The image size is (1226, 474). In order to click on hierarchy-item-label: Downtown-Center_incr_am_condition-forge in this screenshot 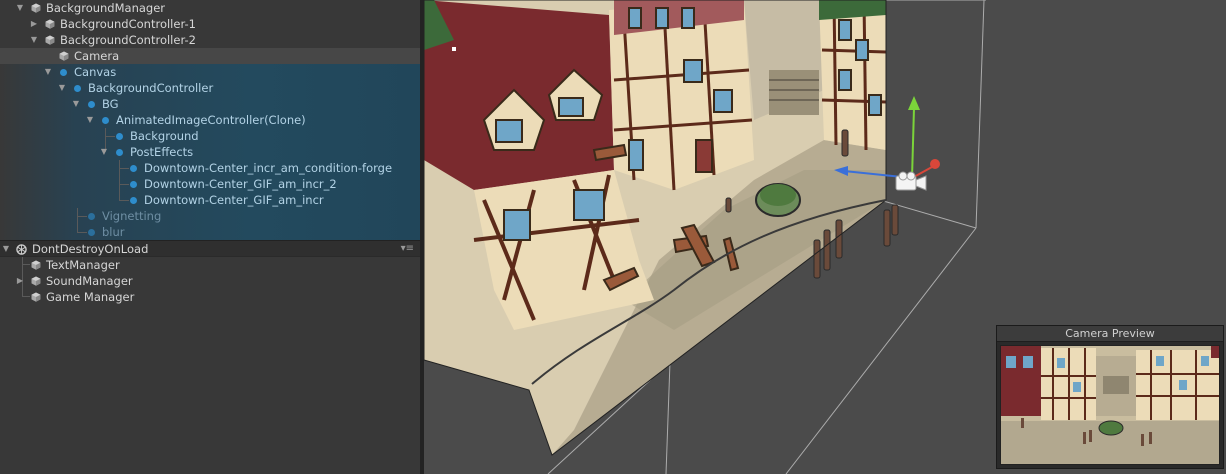, I will do `click(268, 168)`.